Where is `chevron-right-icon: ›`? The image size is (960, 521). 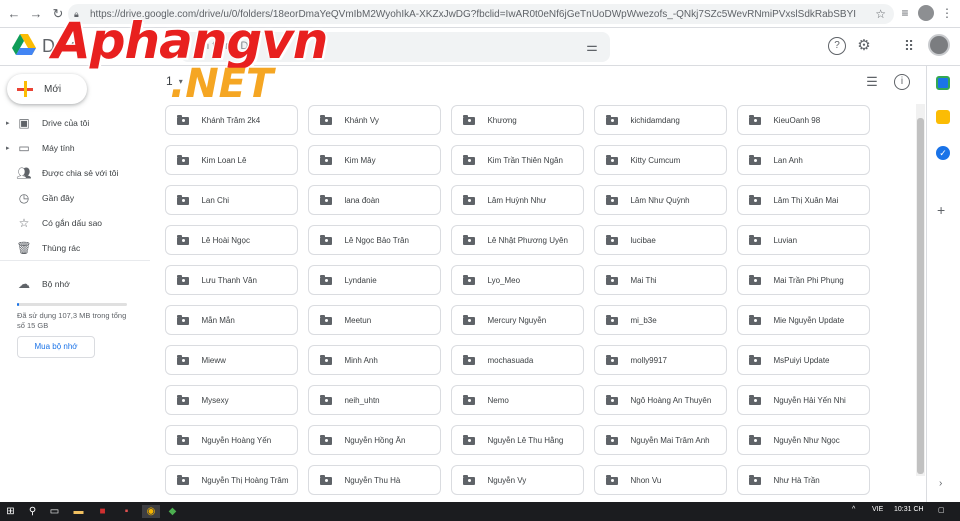 chevron-right-icon: › is located at coordinates (940, 483).